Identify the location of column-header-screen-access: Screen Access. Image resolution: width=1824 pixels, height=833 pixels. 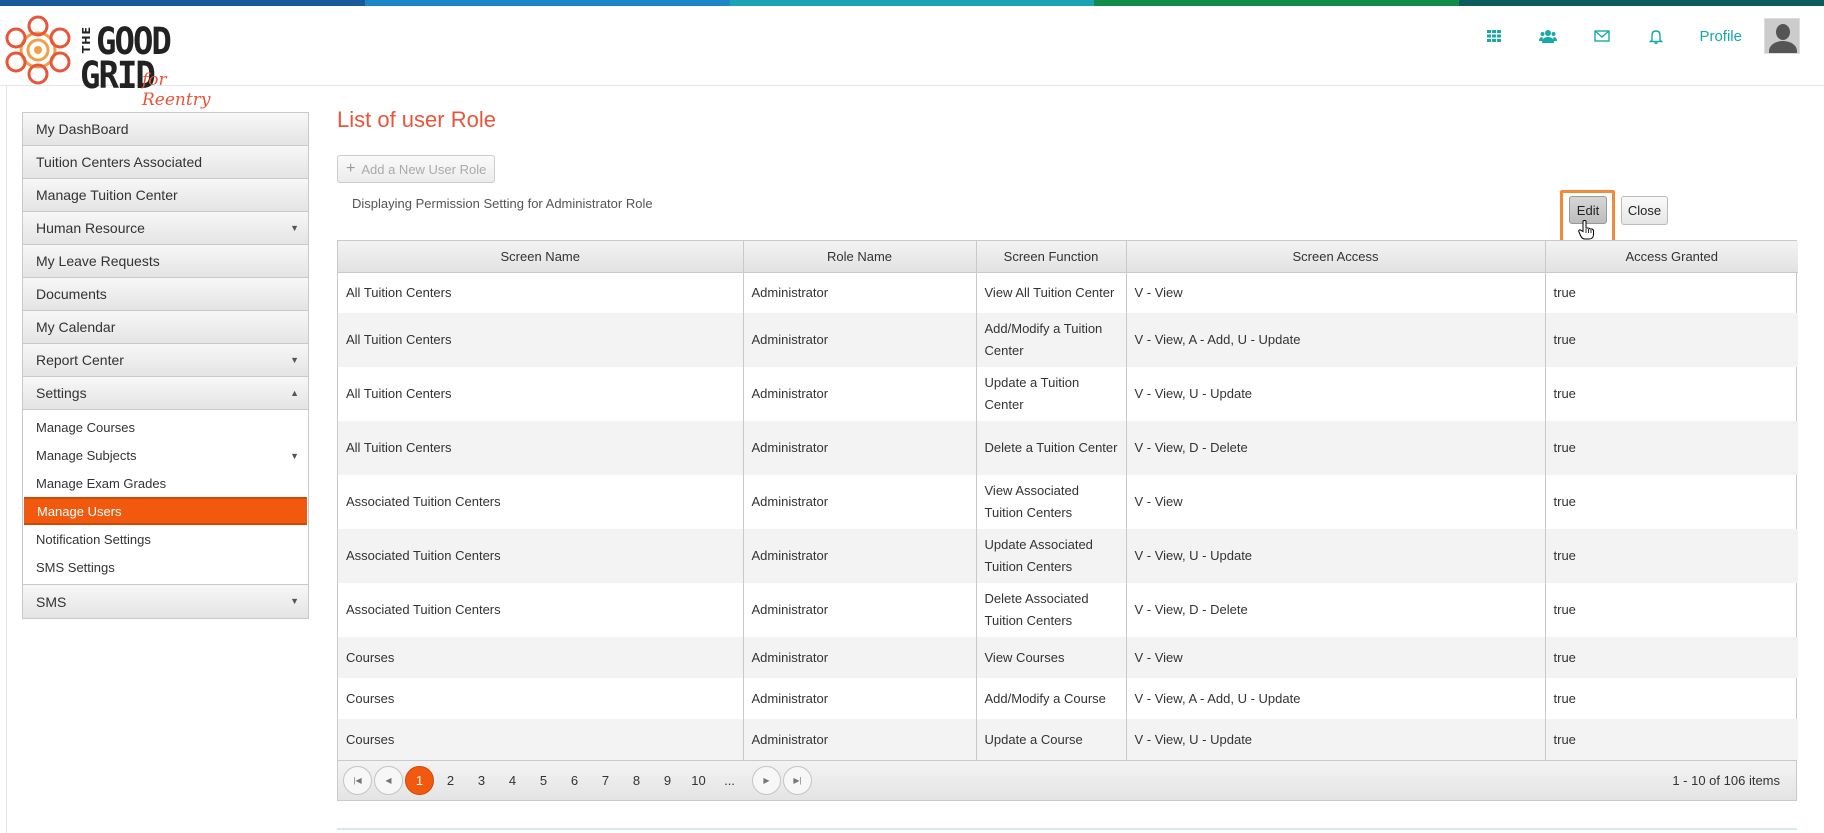
(1336, 257).